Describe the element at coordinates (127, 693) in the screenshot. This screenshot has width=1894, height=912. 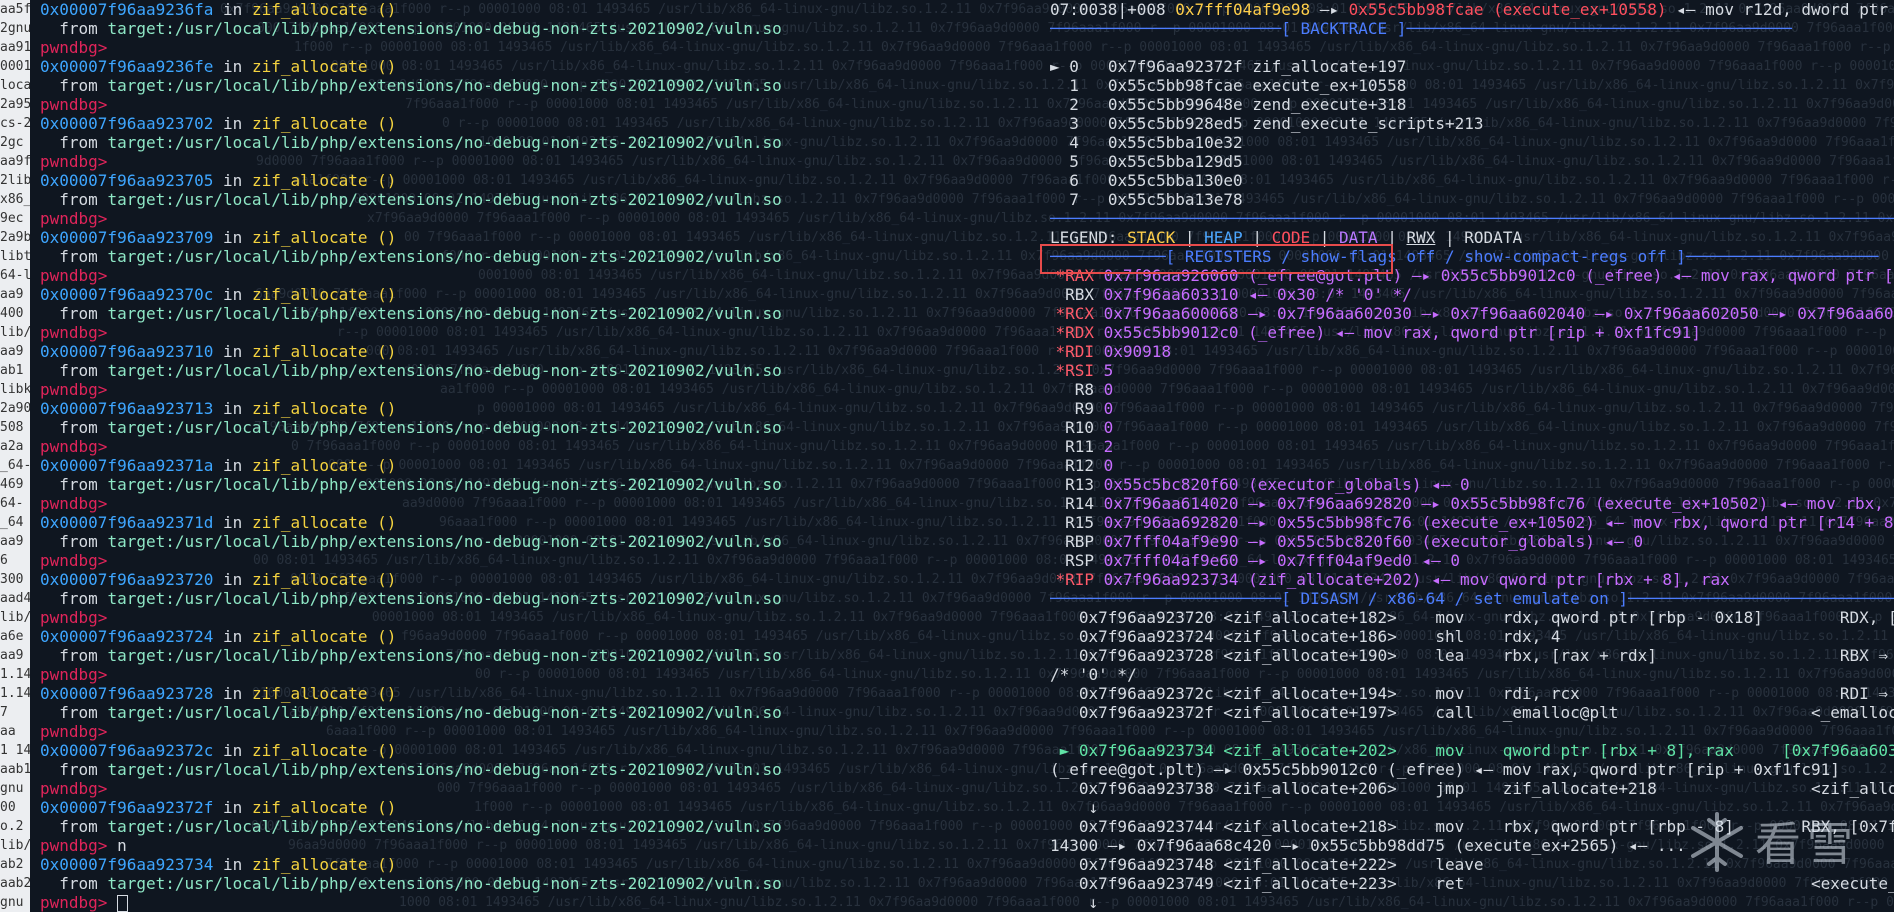
I see `frame-address: 0x00007f96aa923728` at that location.